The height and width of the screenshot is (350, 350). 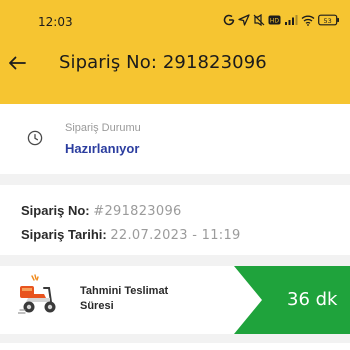 I want to click on status-time: 12:03, so click(x=55, y=22).